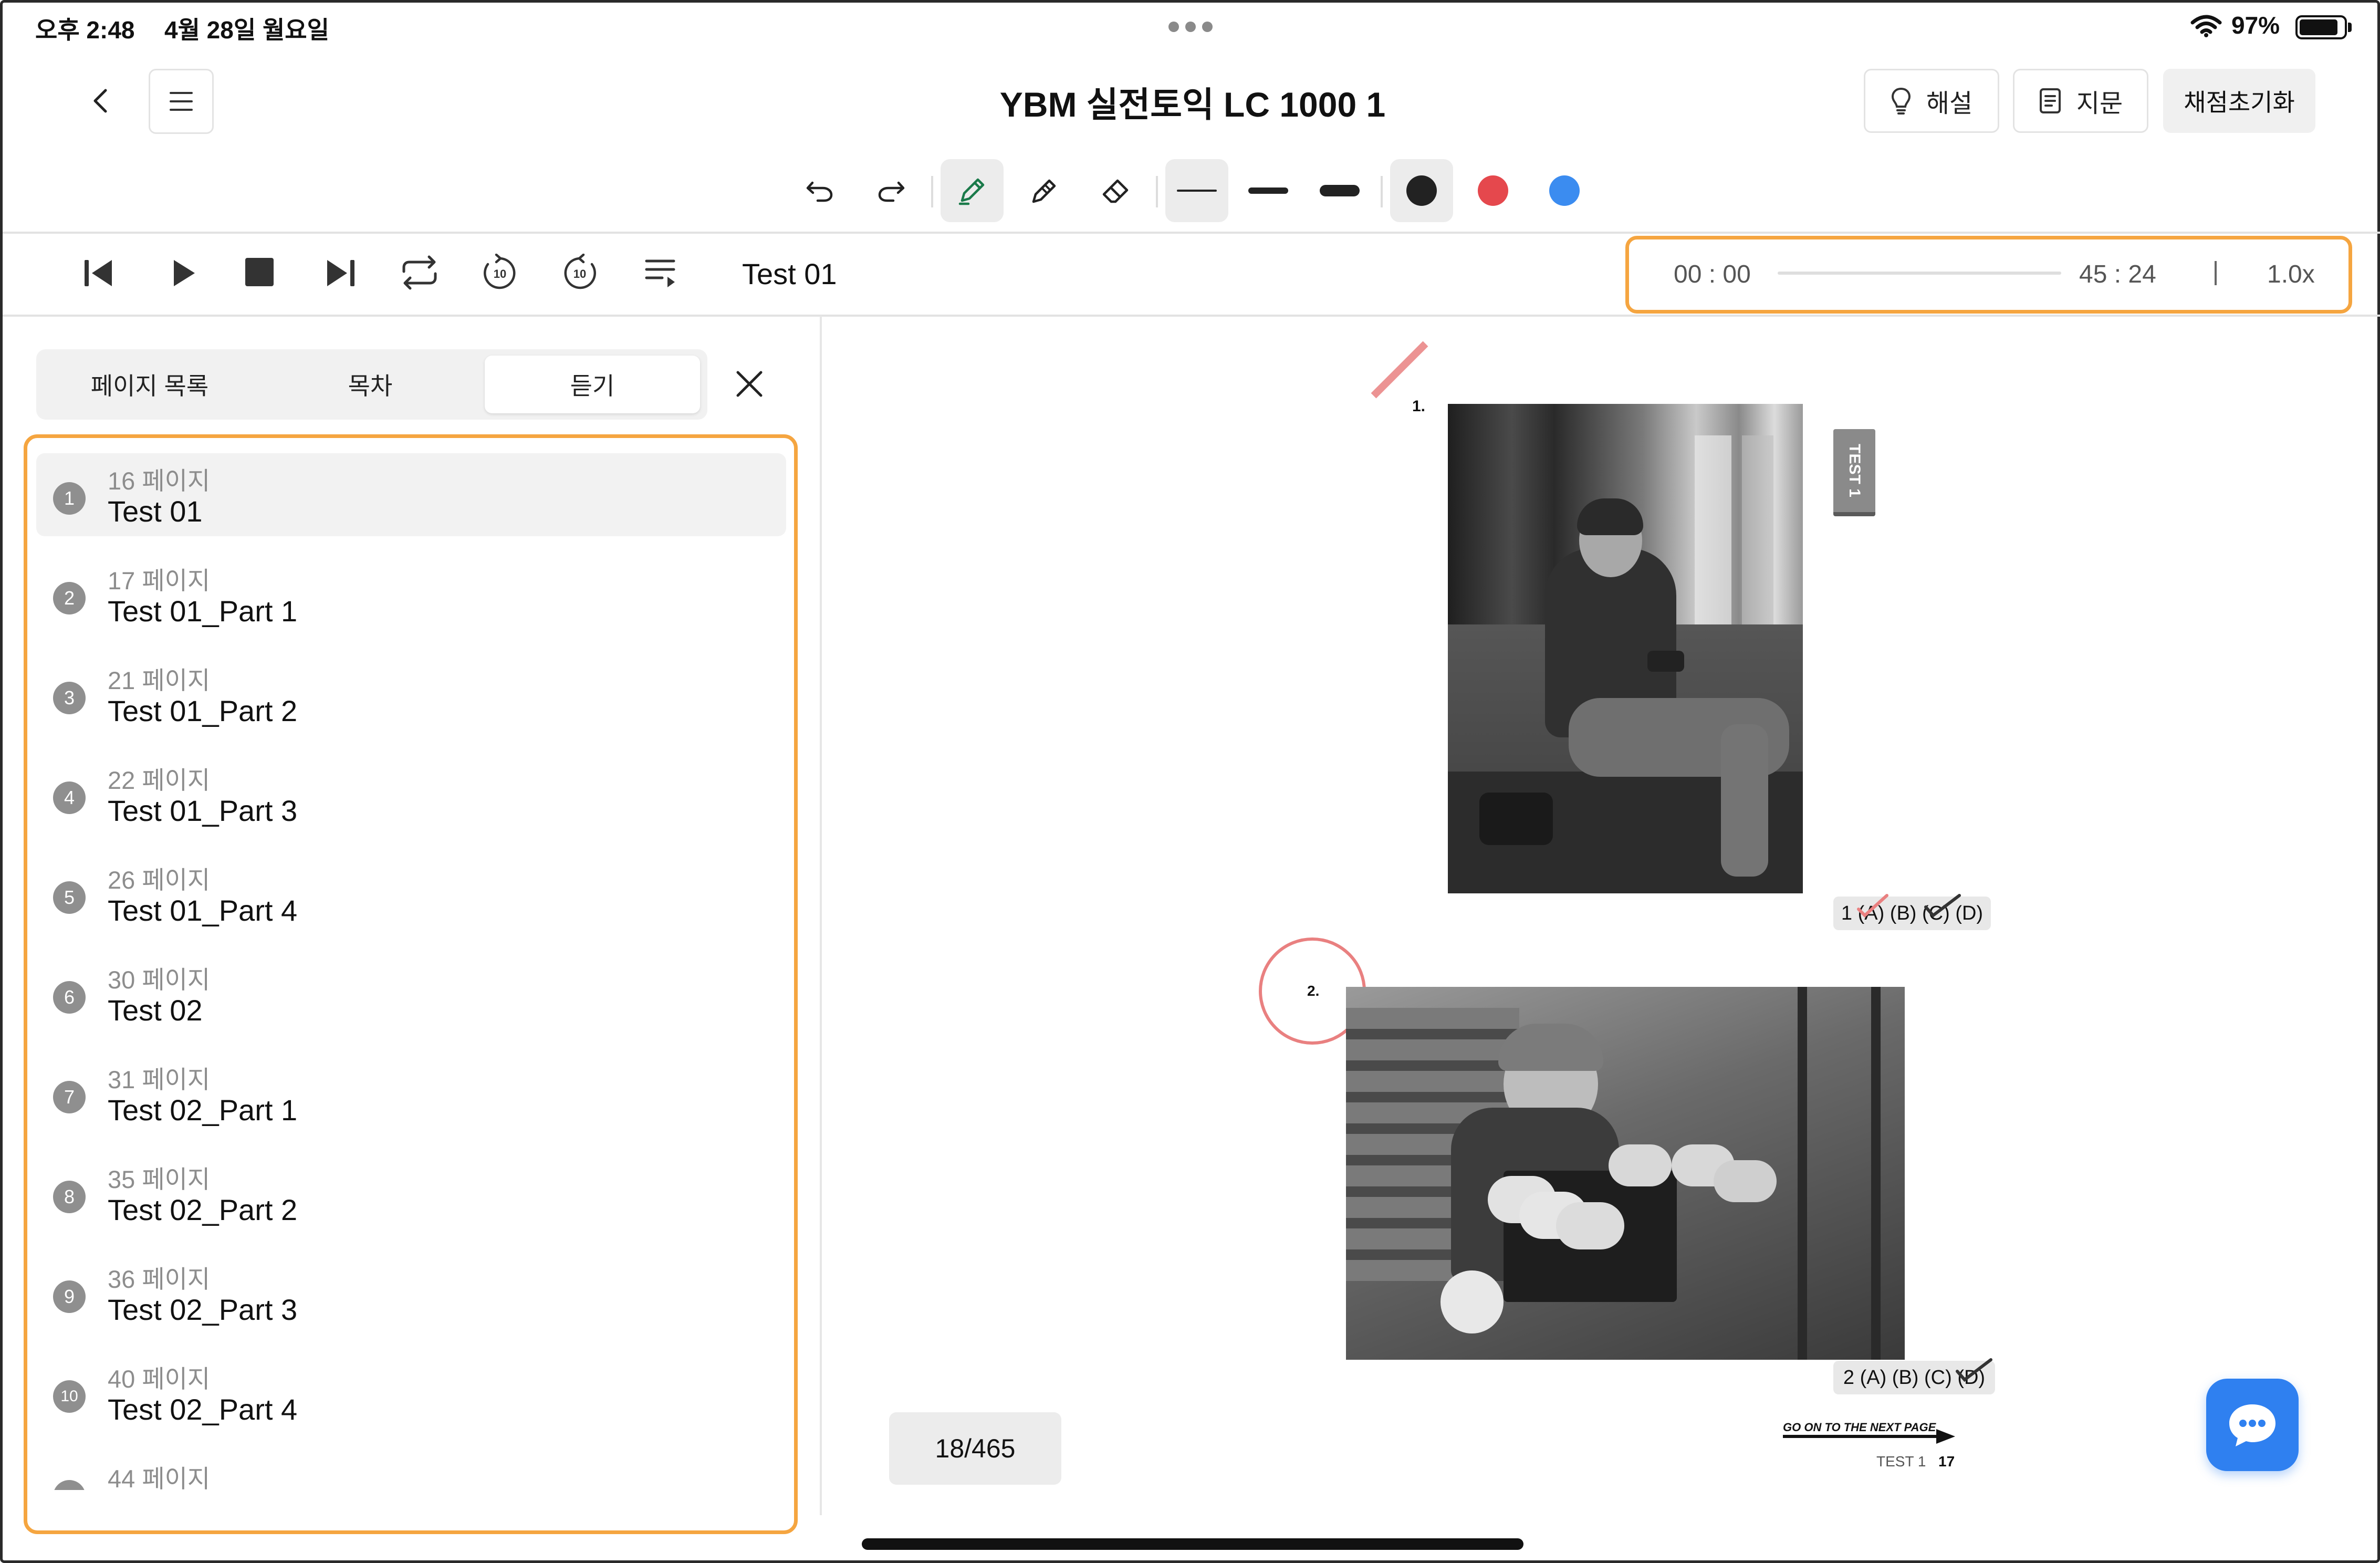 The height and width of the screenshot is (1563, 2380). What do you see at coordinates (1931, 101) in the screenshot?
I see `explain-button: 해설` at bounding box center [1931, 101].